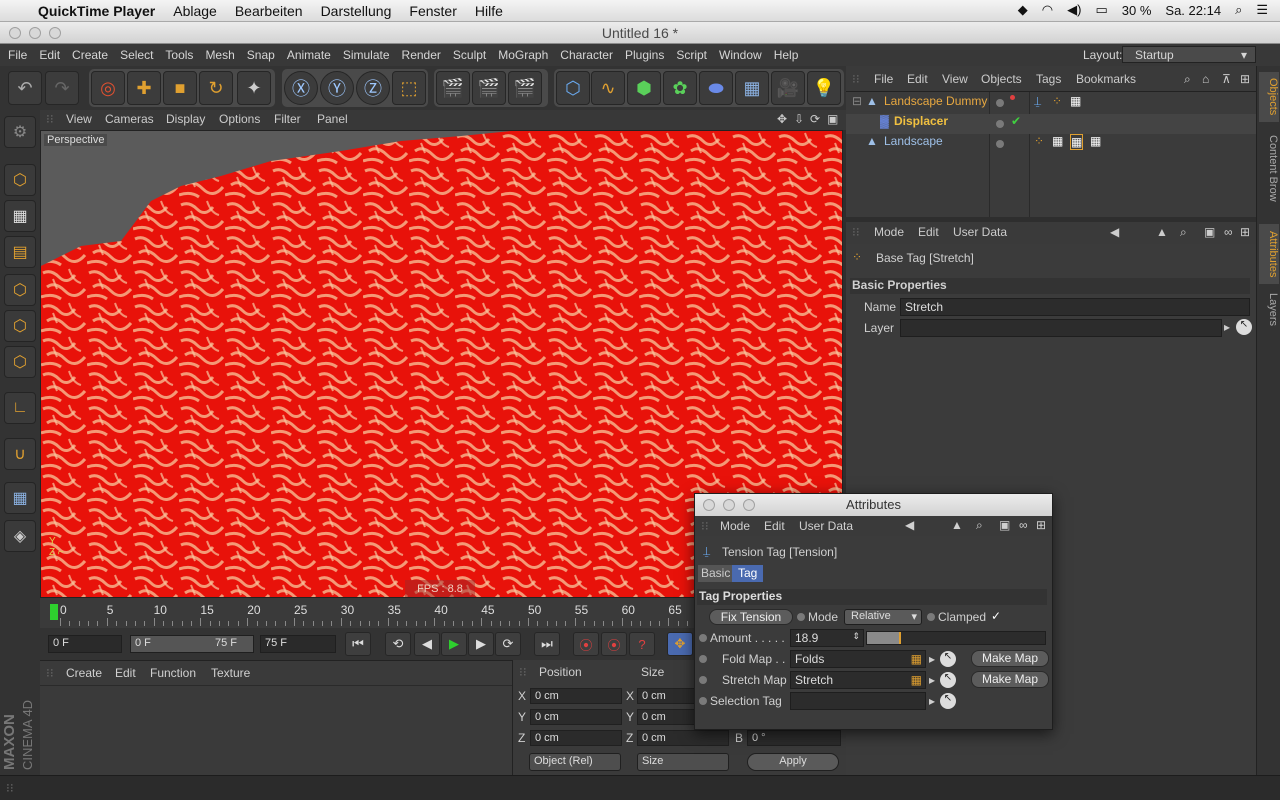 The image size is (1280, 800). What do you see at coordinates (740, 55) in the screenshot?
I see `menu-window: Window` at bounding box center [740, 55].